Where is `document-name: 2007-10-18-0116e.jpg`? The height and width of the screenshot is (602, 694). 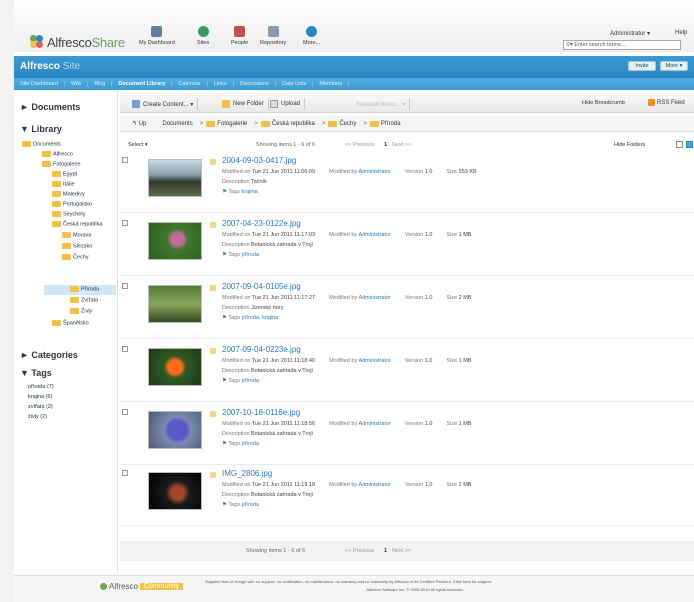
document-name: 2007-10-18-0116e.jpg is located at coordinates (261, 412).